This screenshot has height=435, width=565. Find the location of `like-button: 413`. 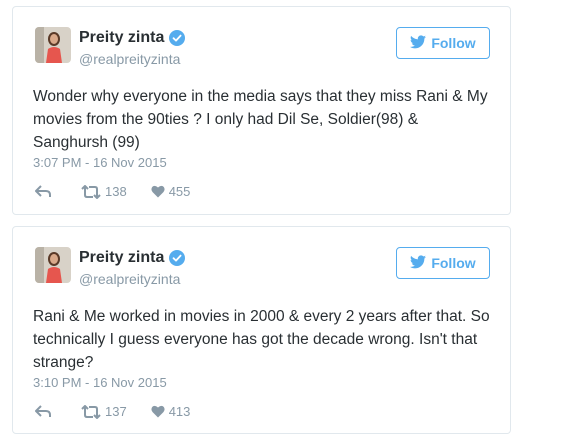

like-button: 413 is located at coordinates (171, 411).